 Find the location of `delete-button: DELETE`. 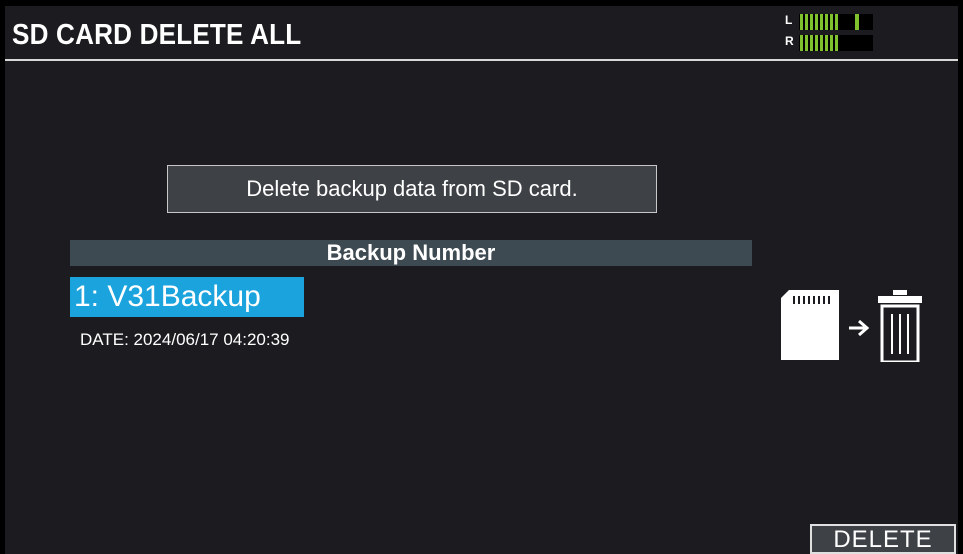

delete-button: DELETE is located at coordinates (883, 539).